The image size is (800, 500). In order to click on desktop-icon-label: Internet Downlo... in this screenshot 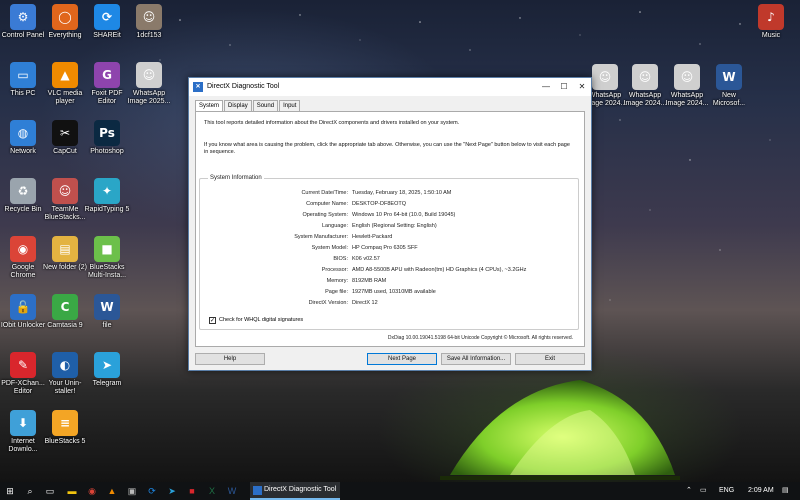, I will do `click(23, 445)`.